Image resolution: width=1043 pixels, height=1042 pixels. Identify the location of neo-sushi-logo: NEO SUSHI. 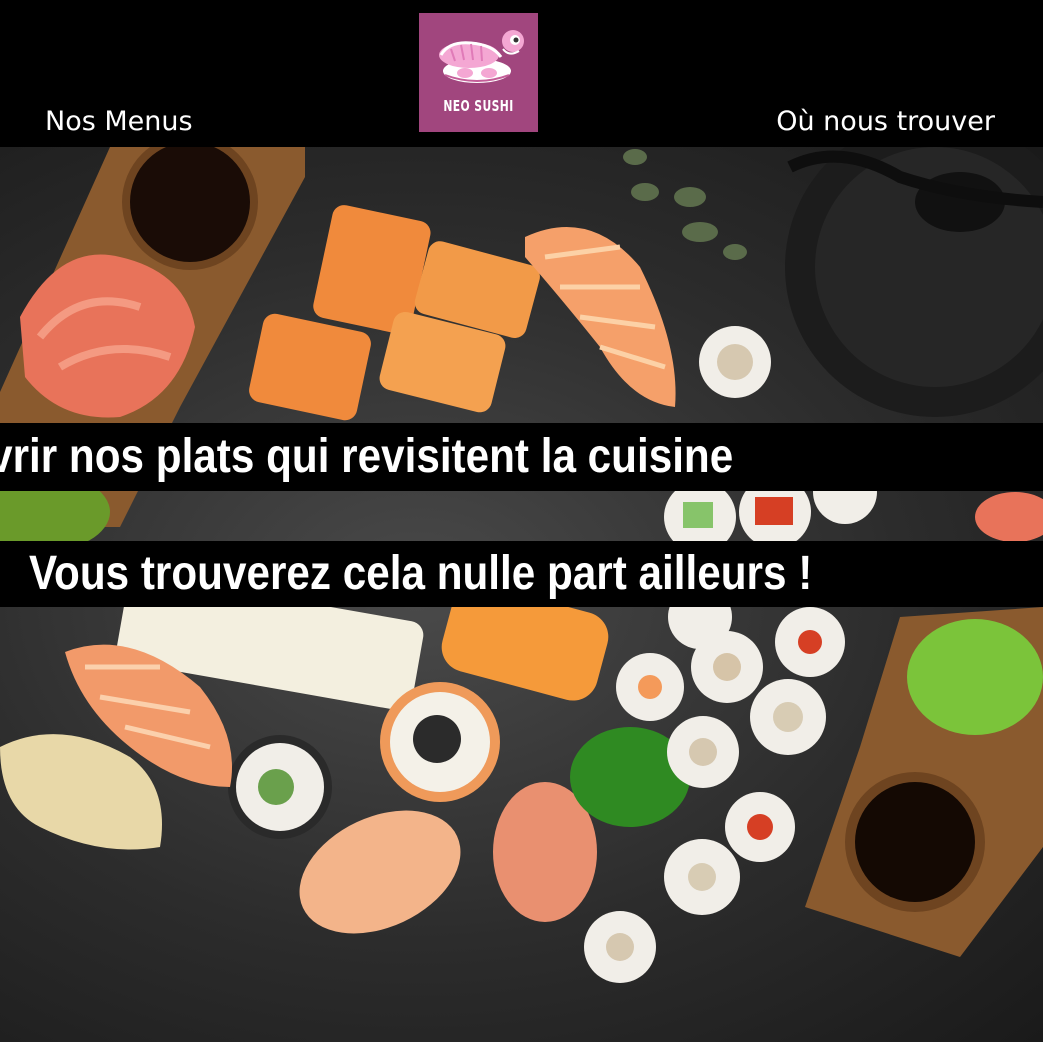
(478, 72).